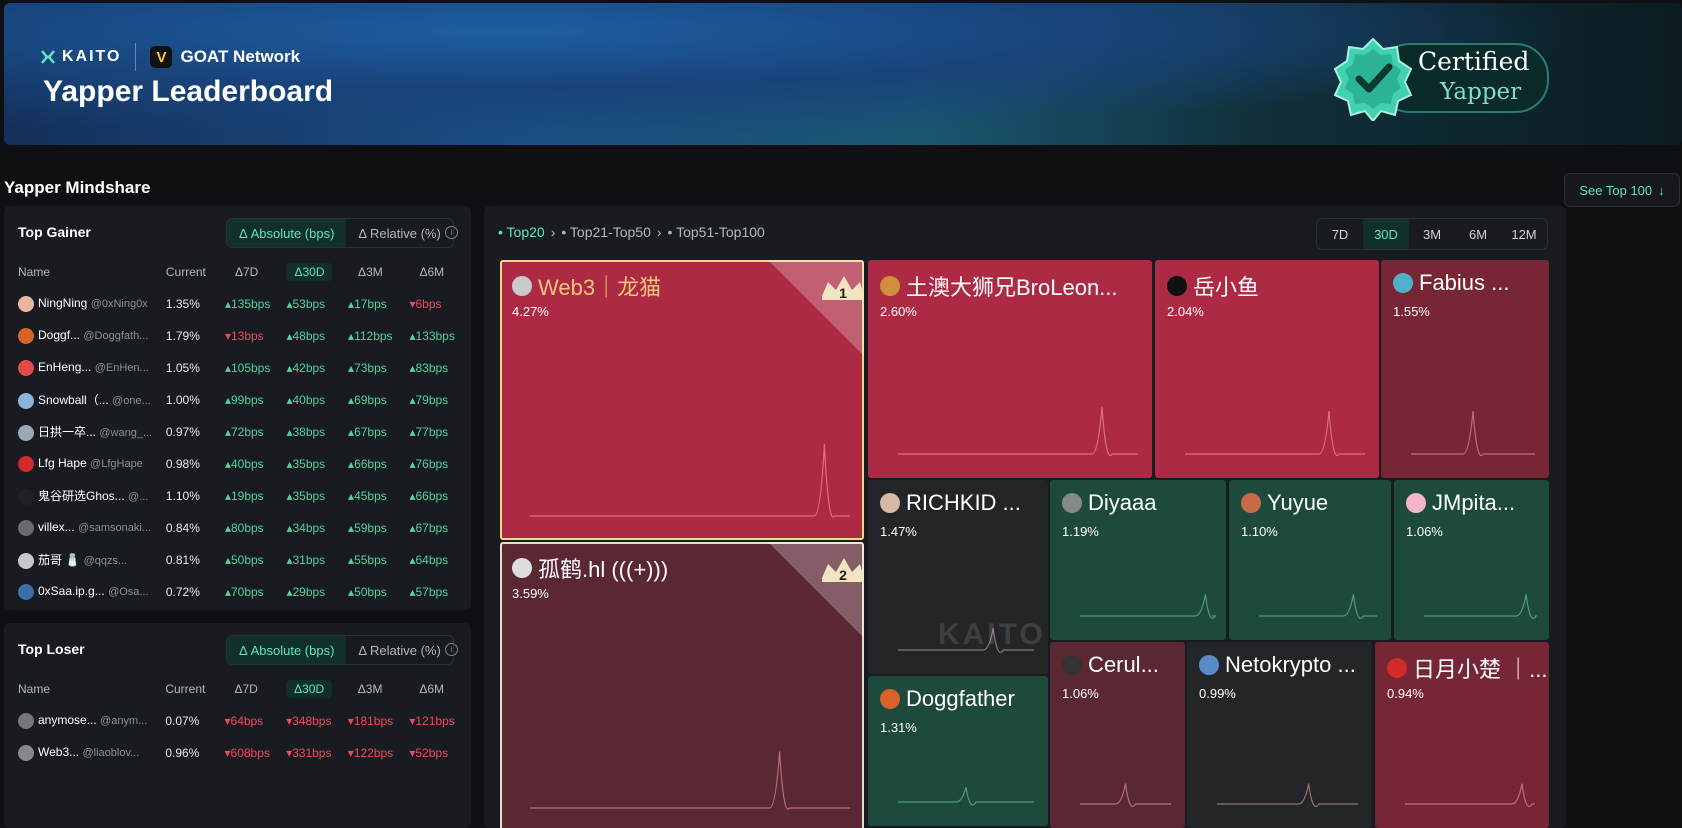 This screenshot has height=828, width=1682. I want to click on current-value: 0.81%, so click(182, 560).